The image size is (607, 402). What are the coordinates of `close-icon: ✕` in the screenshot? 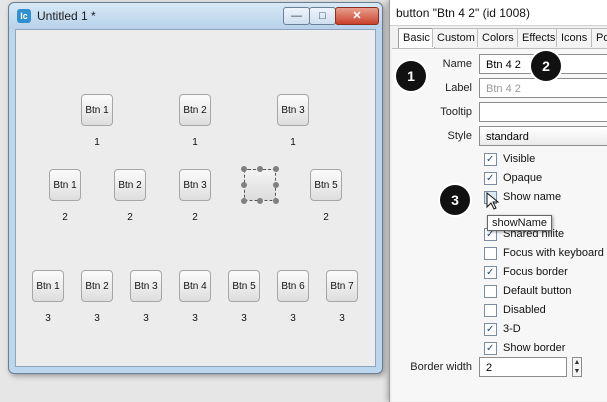 It's located at (357, 16).